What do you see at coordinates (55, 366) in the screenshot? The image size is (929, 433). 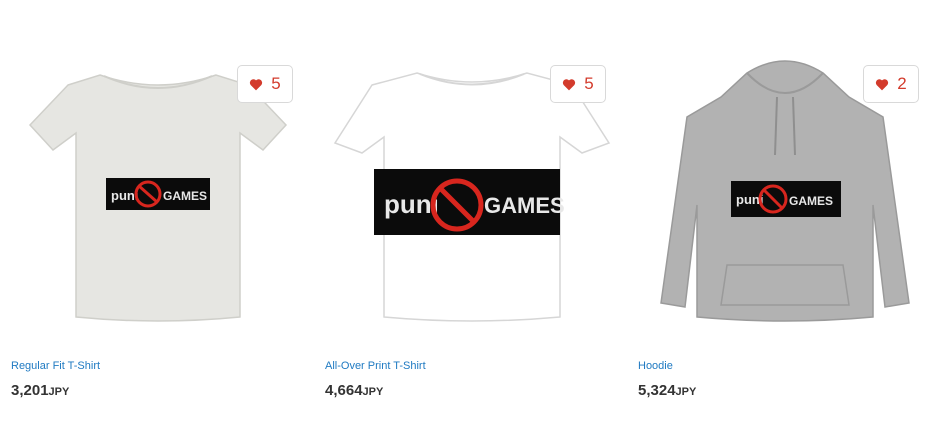 I see `product-name-link: Regular Fit T-Shirt` at bounding box center [55, 366].